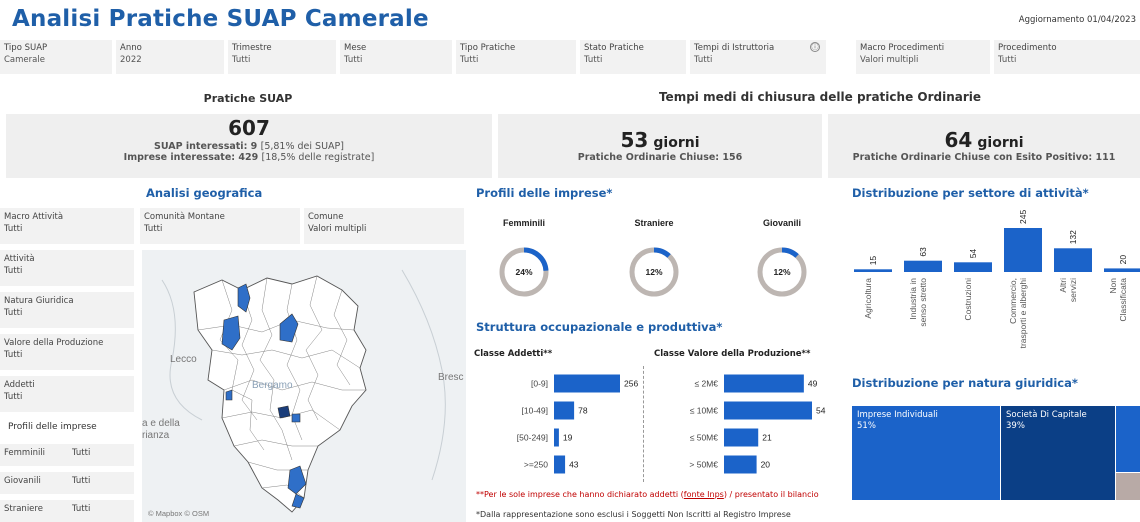  Describe the element at coordinates (532, 438) in the screenshot. I see `bar-category-label: [50-249]` at that location.